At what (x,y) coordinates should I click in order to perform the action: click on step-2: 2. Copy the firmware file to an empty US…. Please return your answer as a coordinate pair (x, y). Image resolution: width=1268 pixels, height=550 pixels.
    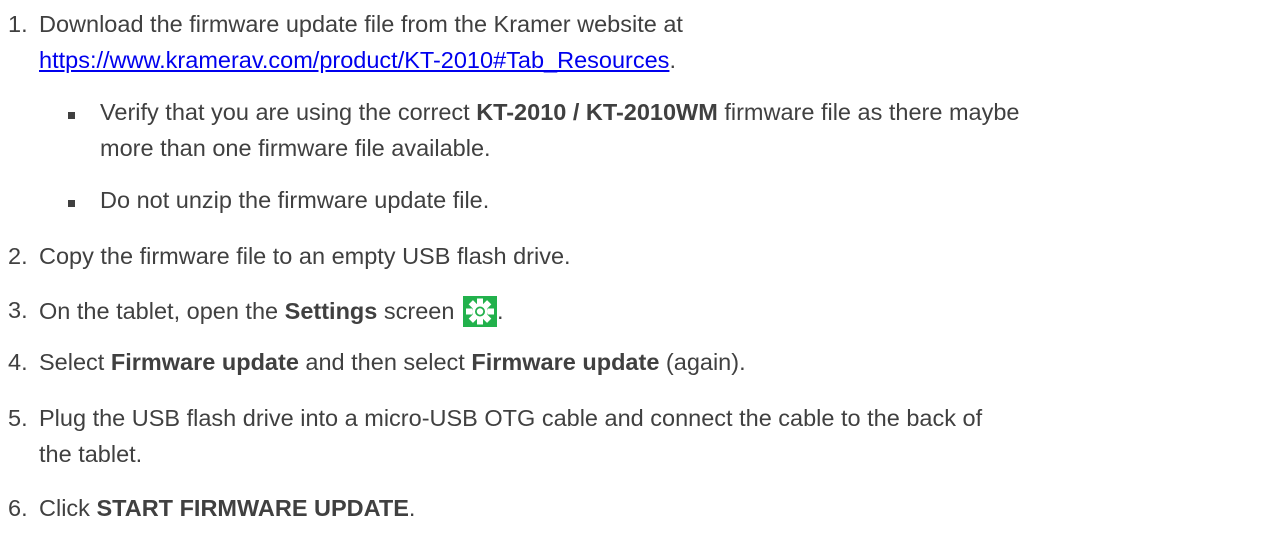
    Looking at the image, I should click on (289, 256).